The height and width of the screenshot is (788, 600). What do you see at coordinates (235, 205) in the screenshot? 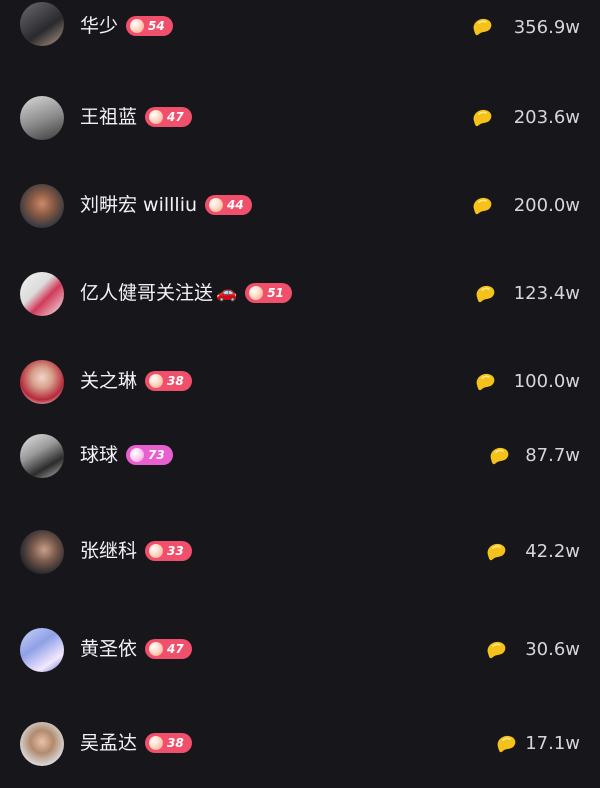
I see `level-value: 44` at bounding box center [235, 205].